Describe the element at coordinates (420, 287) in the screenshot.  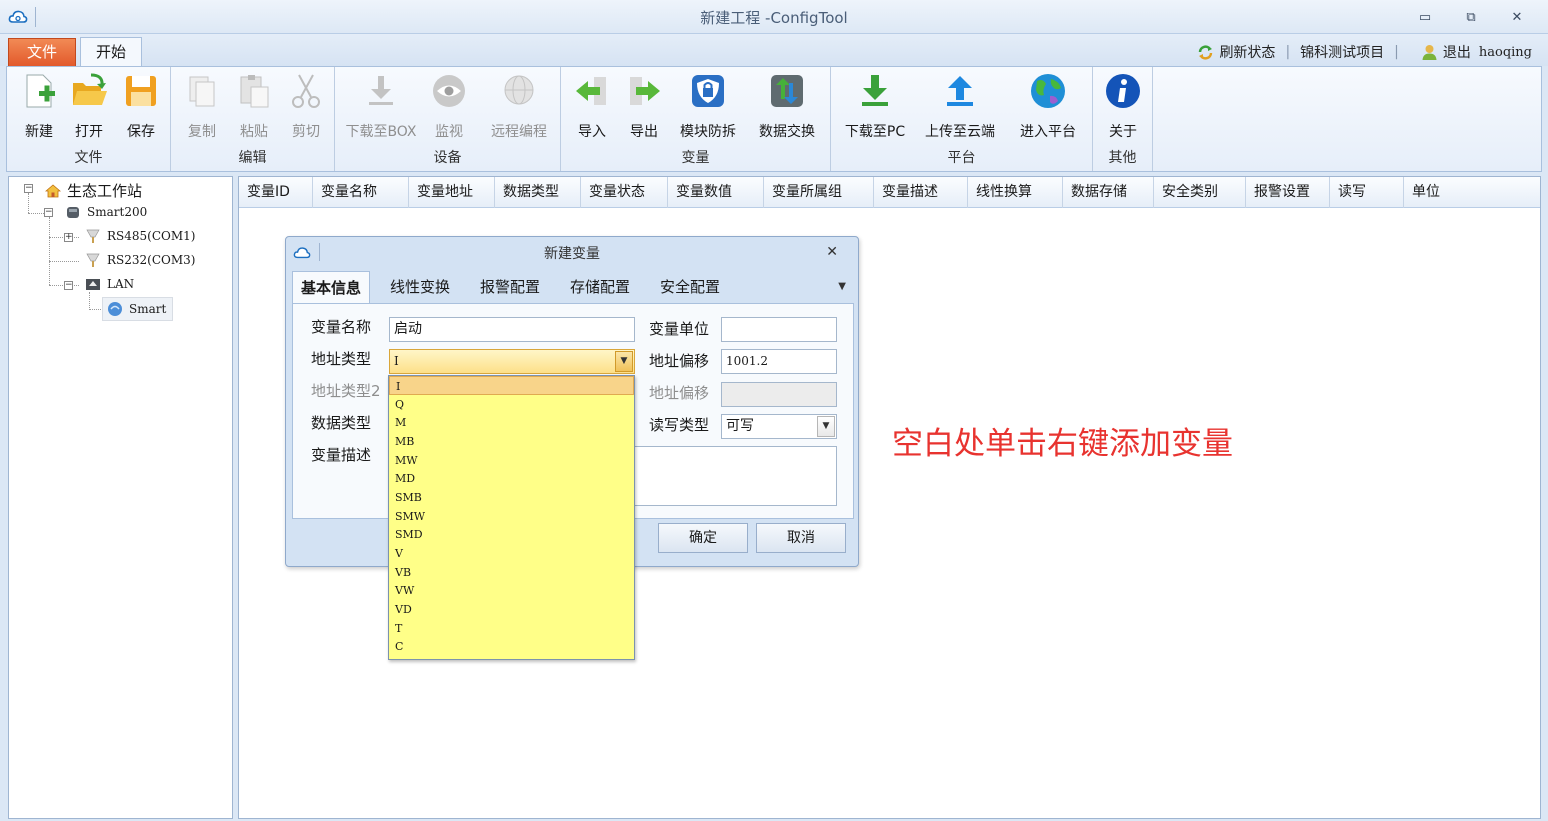
I see `tab-linear-transform: 线性变换` at that location.